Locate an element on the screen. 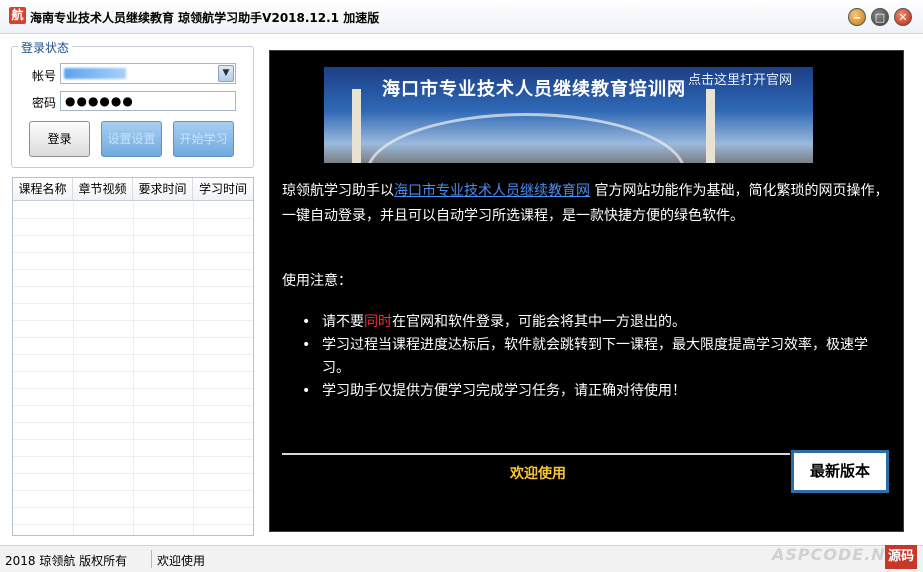 Image resolution: width=923 pixels, height=572 pixels. intro-prefix: 琼领航学习助手以 is located at coordinates (338, 191).